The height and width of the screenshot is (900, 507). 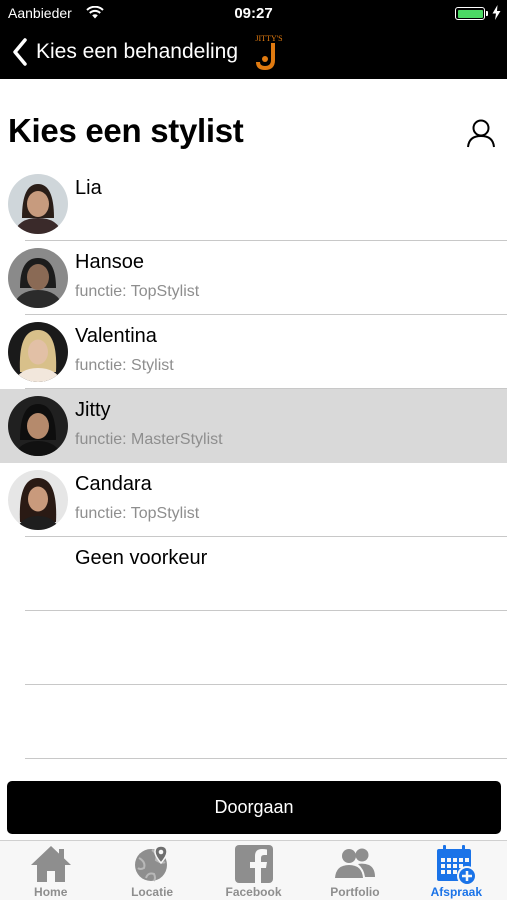 I want to click on stylist-name: Geen voorkeur, so click(x=141, y=558).